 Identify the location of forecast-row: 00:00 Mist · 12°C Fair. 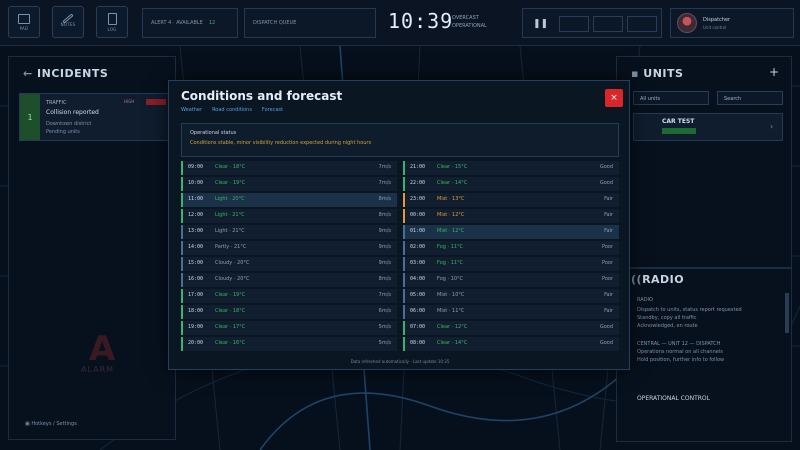
(511, 216).